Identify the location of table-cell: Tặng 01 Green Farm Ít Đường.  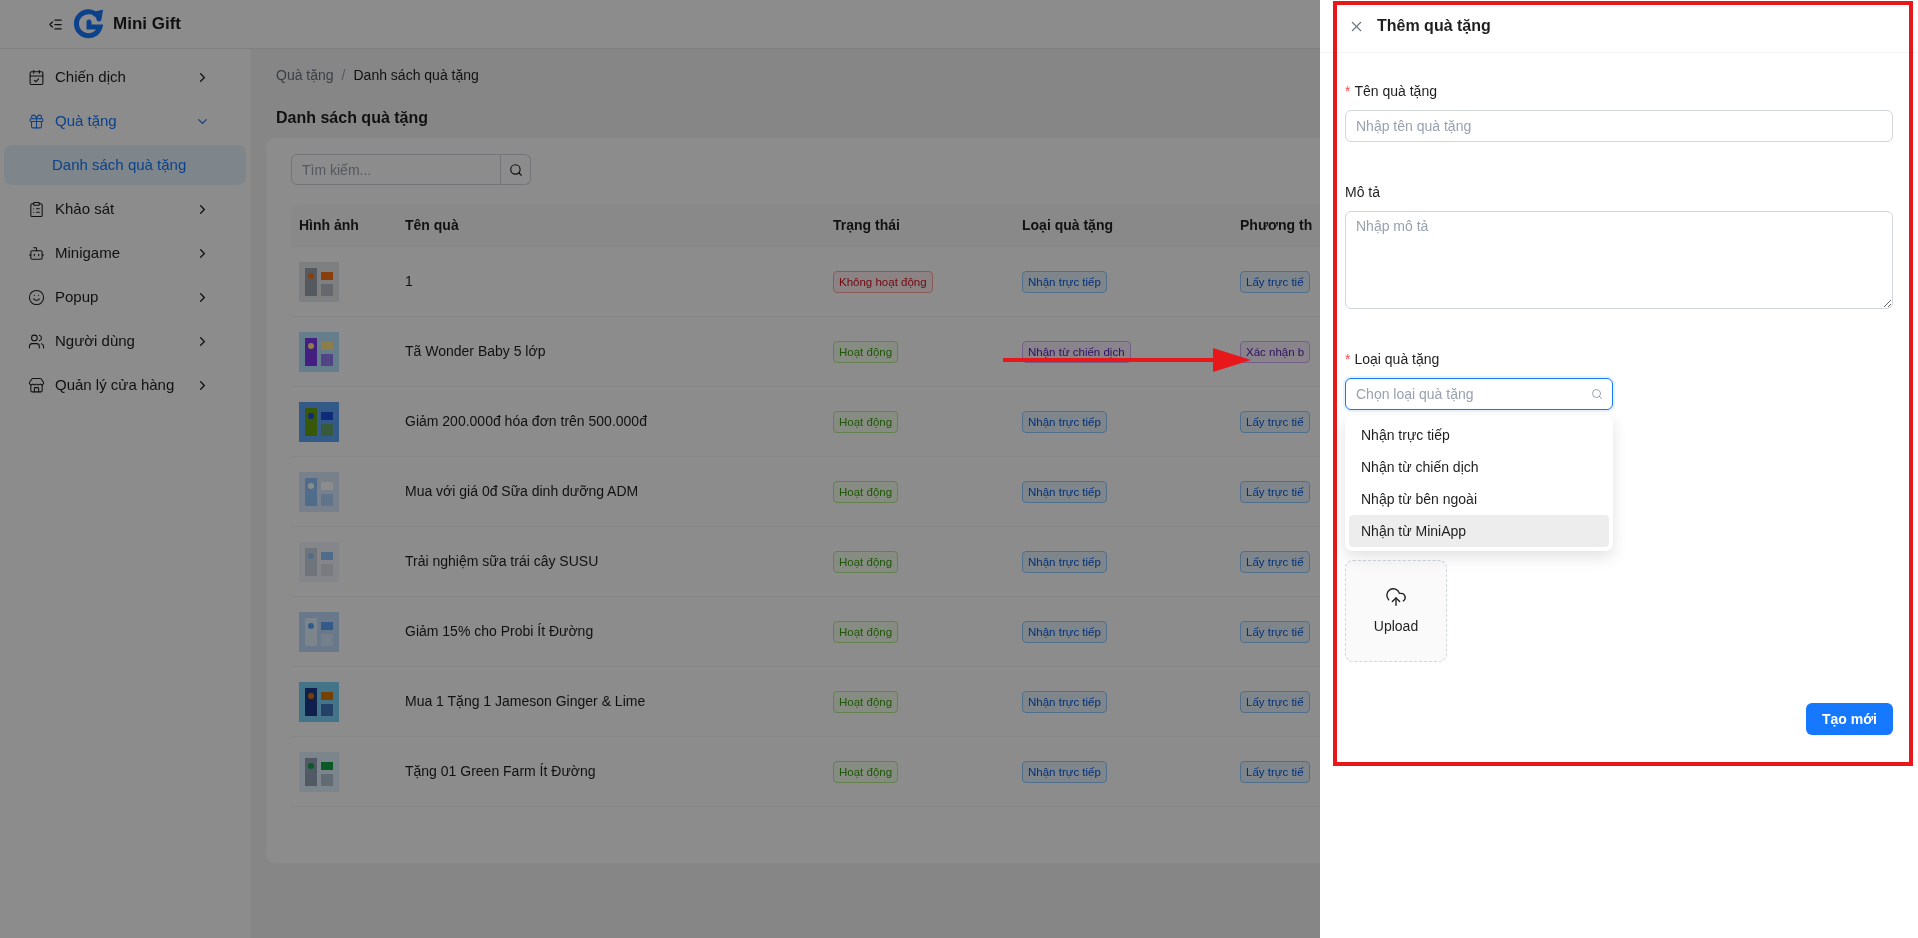
(500, 771).